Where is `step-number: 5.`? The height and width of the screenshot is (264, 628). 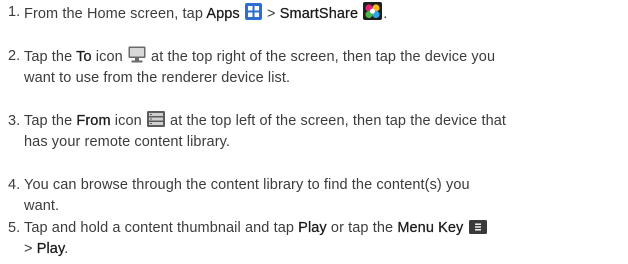
step-number: 5. is located at coordinates (14, 228).